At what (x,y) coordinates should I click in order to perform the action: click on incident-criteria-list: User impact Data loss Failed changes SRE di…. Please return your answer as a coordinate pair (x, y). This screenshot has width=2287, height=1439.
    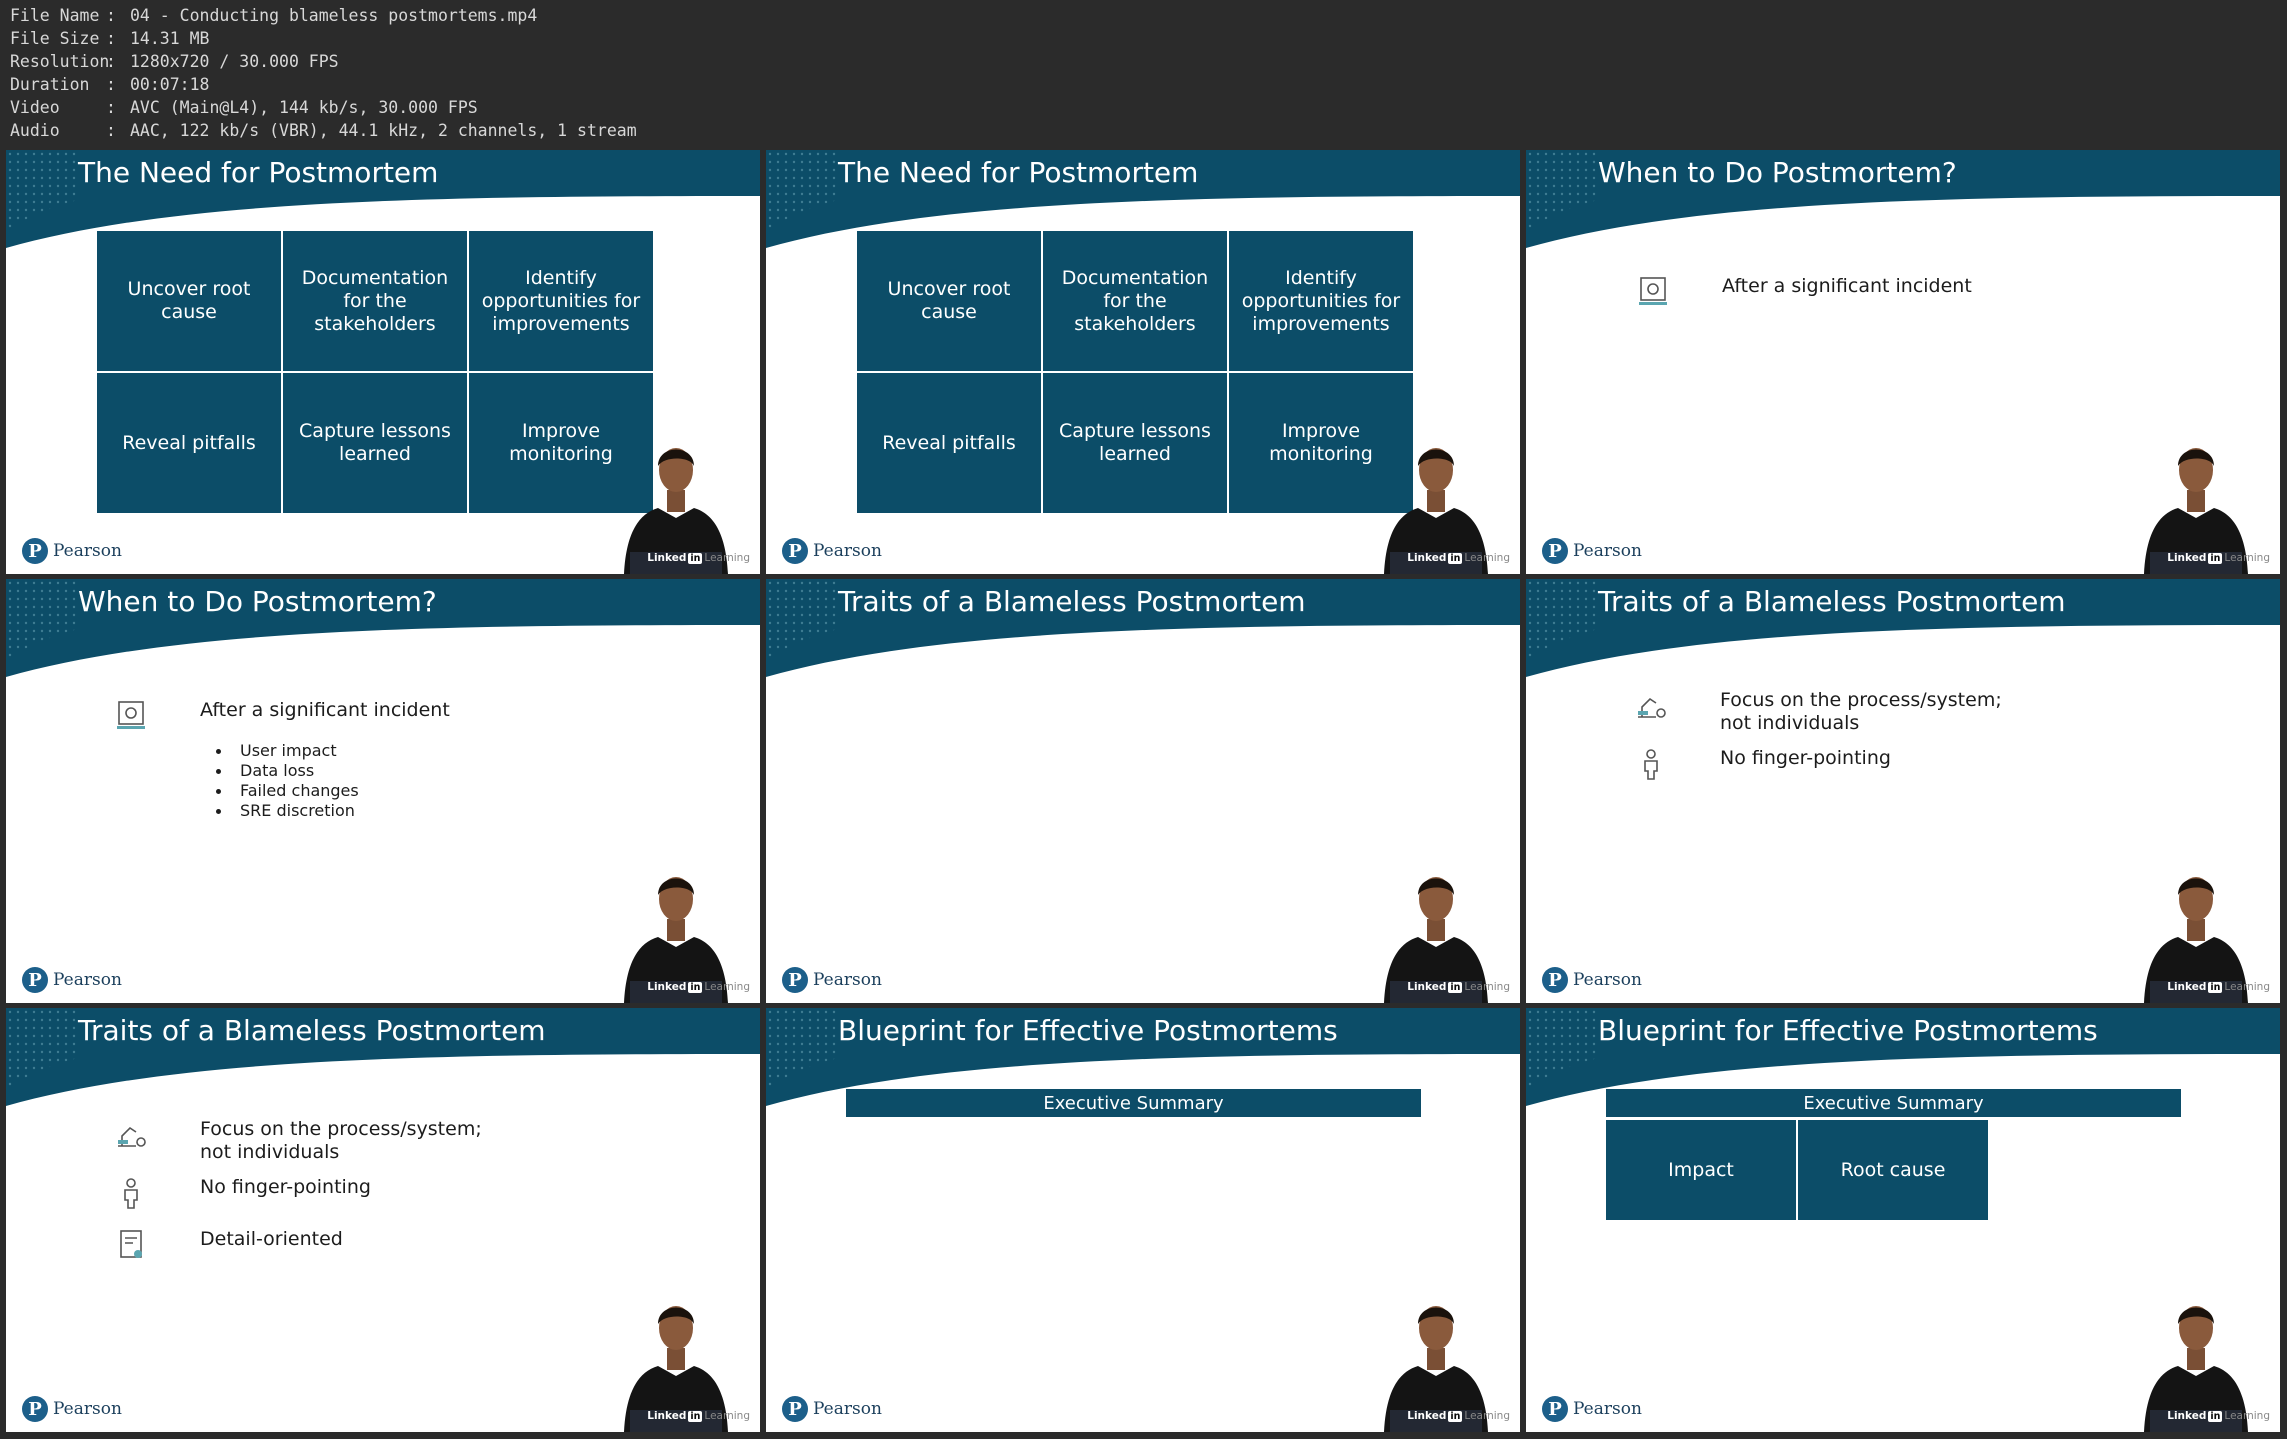
    Looking at the image, I should click on (287, 781).